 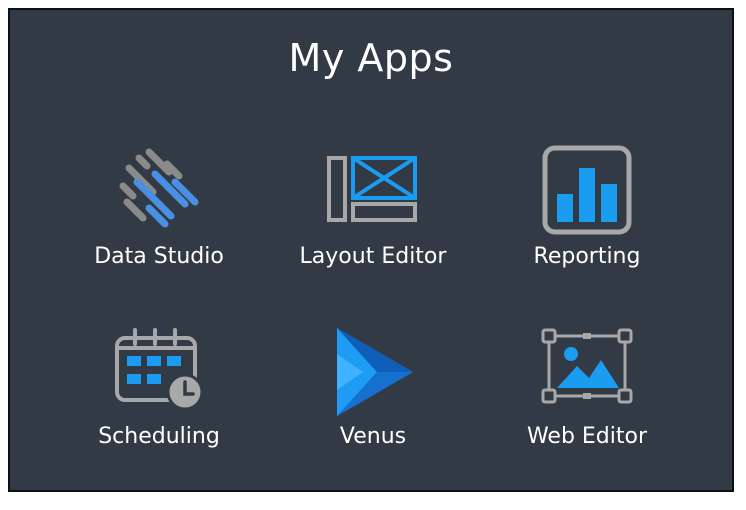 I want to click on app-tile-data-studio: Data Studio, so click(x=159, y=219).